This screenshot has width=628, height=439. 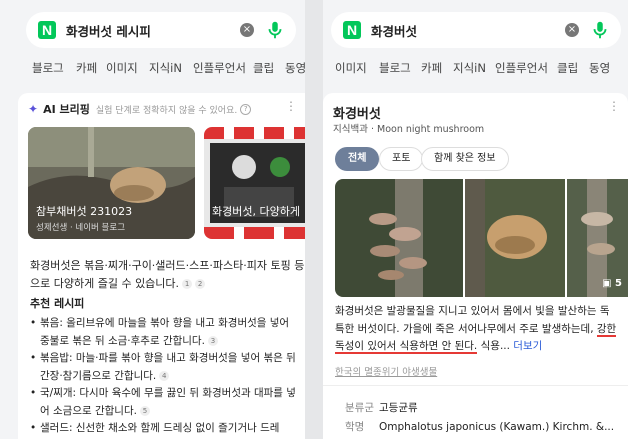 I want to click on search-tabs: 블로그 카페 이미지 지식iN 인플루언서 클립 동영, so click(x=152, y=68).